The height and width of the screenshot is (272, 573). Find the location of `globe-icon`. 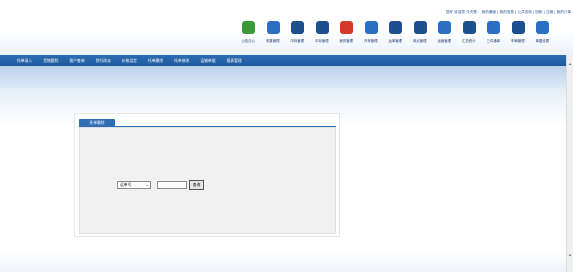

globe-icon is located at coordinates (493, 27).